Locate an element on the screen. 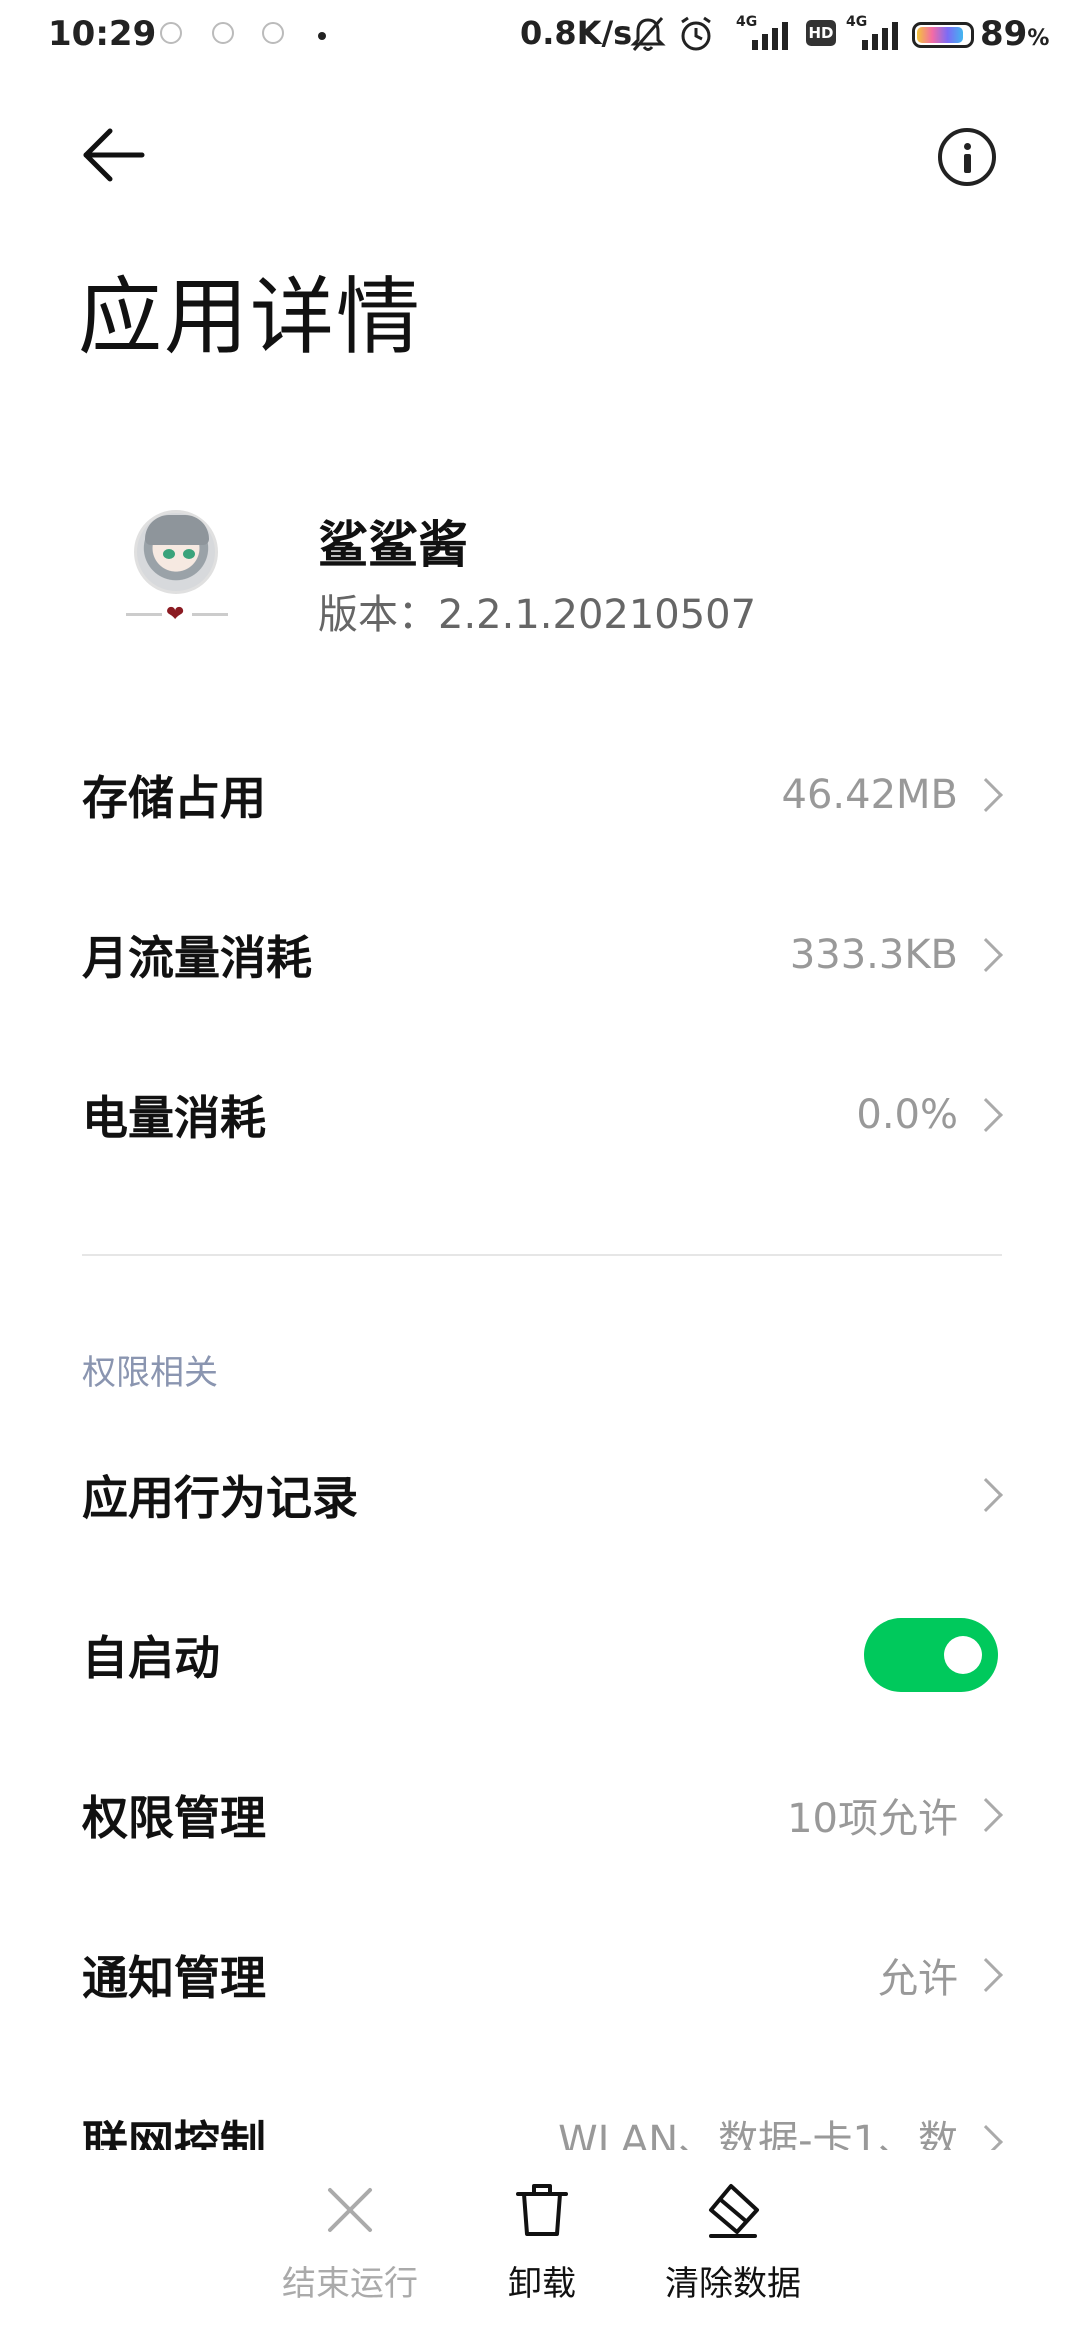  autostart-toggle is located at coordinates (931, 1655).